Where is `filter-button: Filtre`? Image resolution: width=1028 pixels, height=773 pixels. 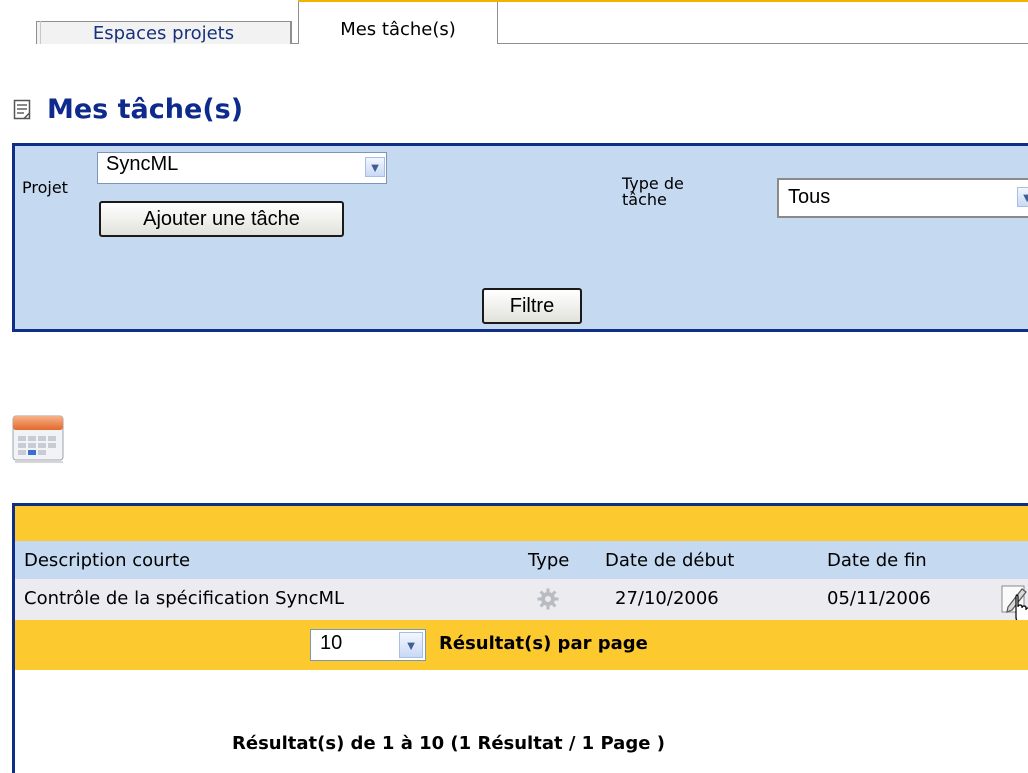 filter-button: Filtre is located at coordinates (532, 306).